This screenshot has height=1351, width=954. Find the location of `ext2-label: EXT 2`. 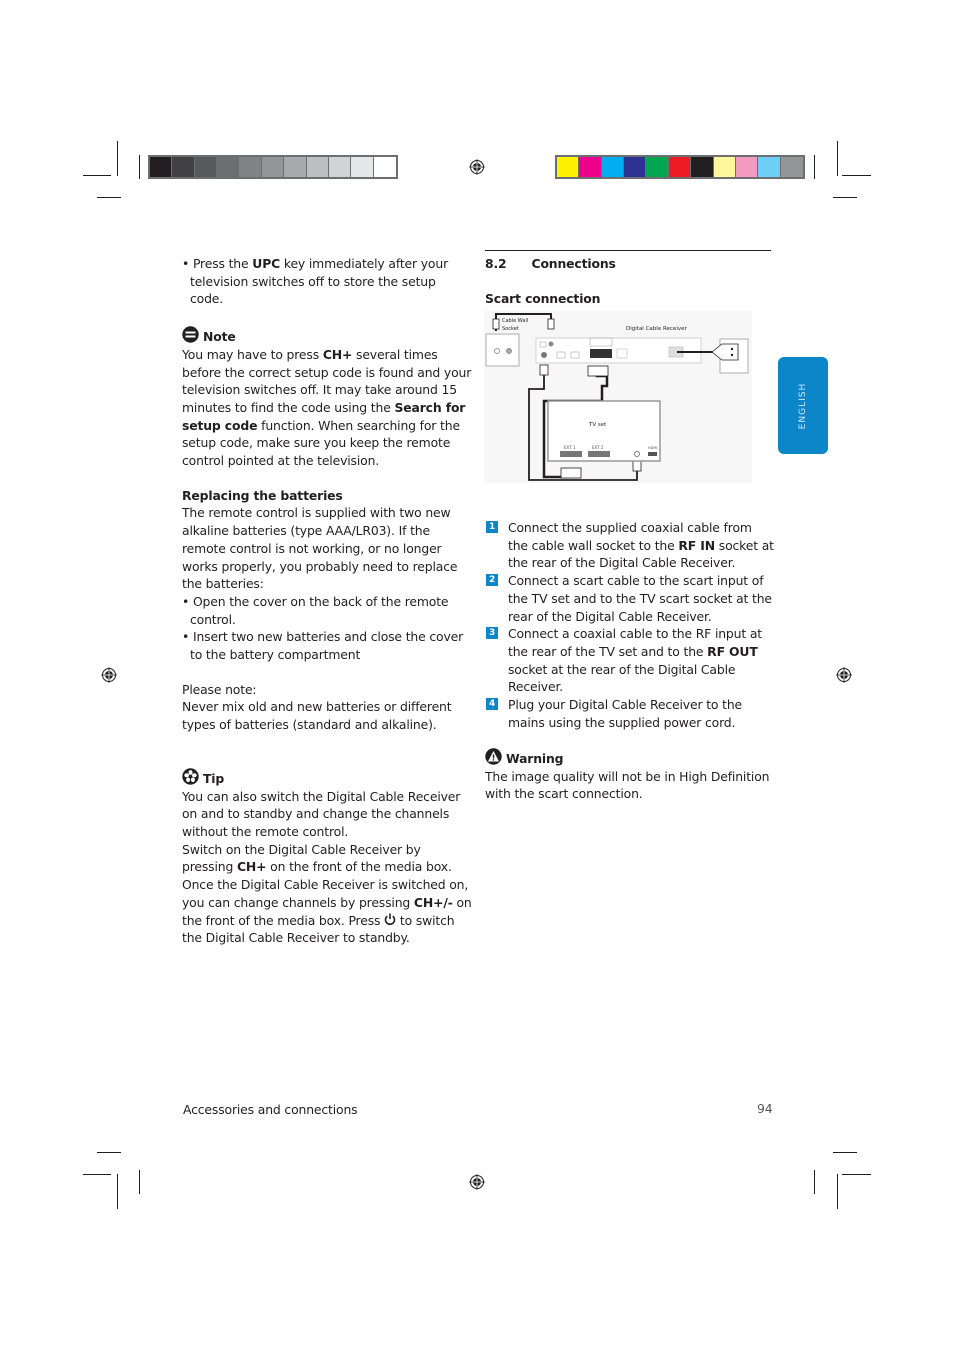

ext2-label: EXT 2 is located at coordinates (598, 447).